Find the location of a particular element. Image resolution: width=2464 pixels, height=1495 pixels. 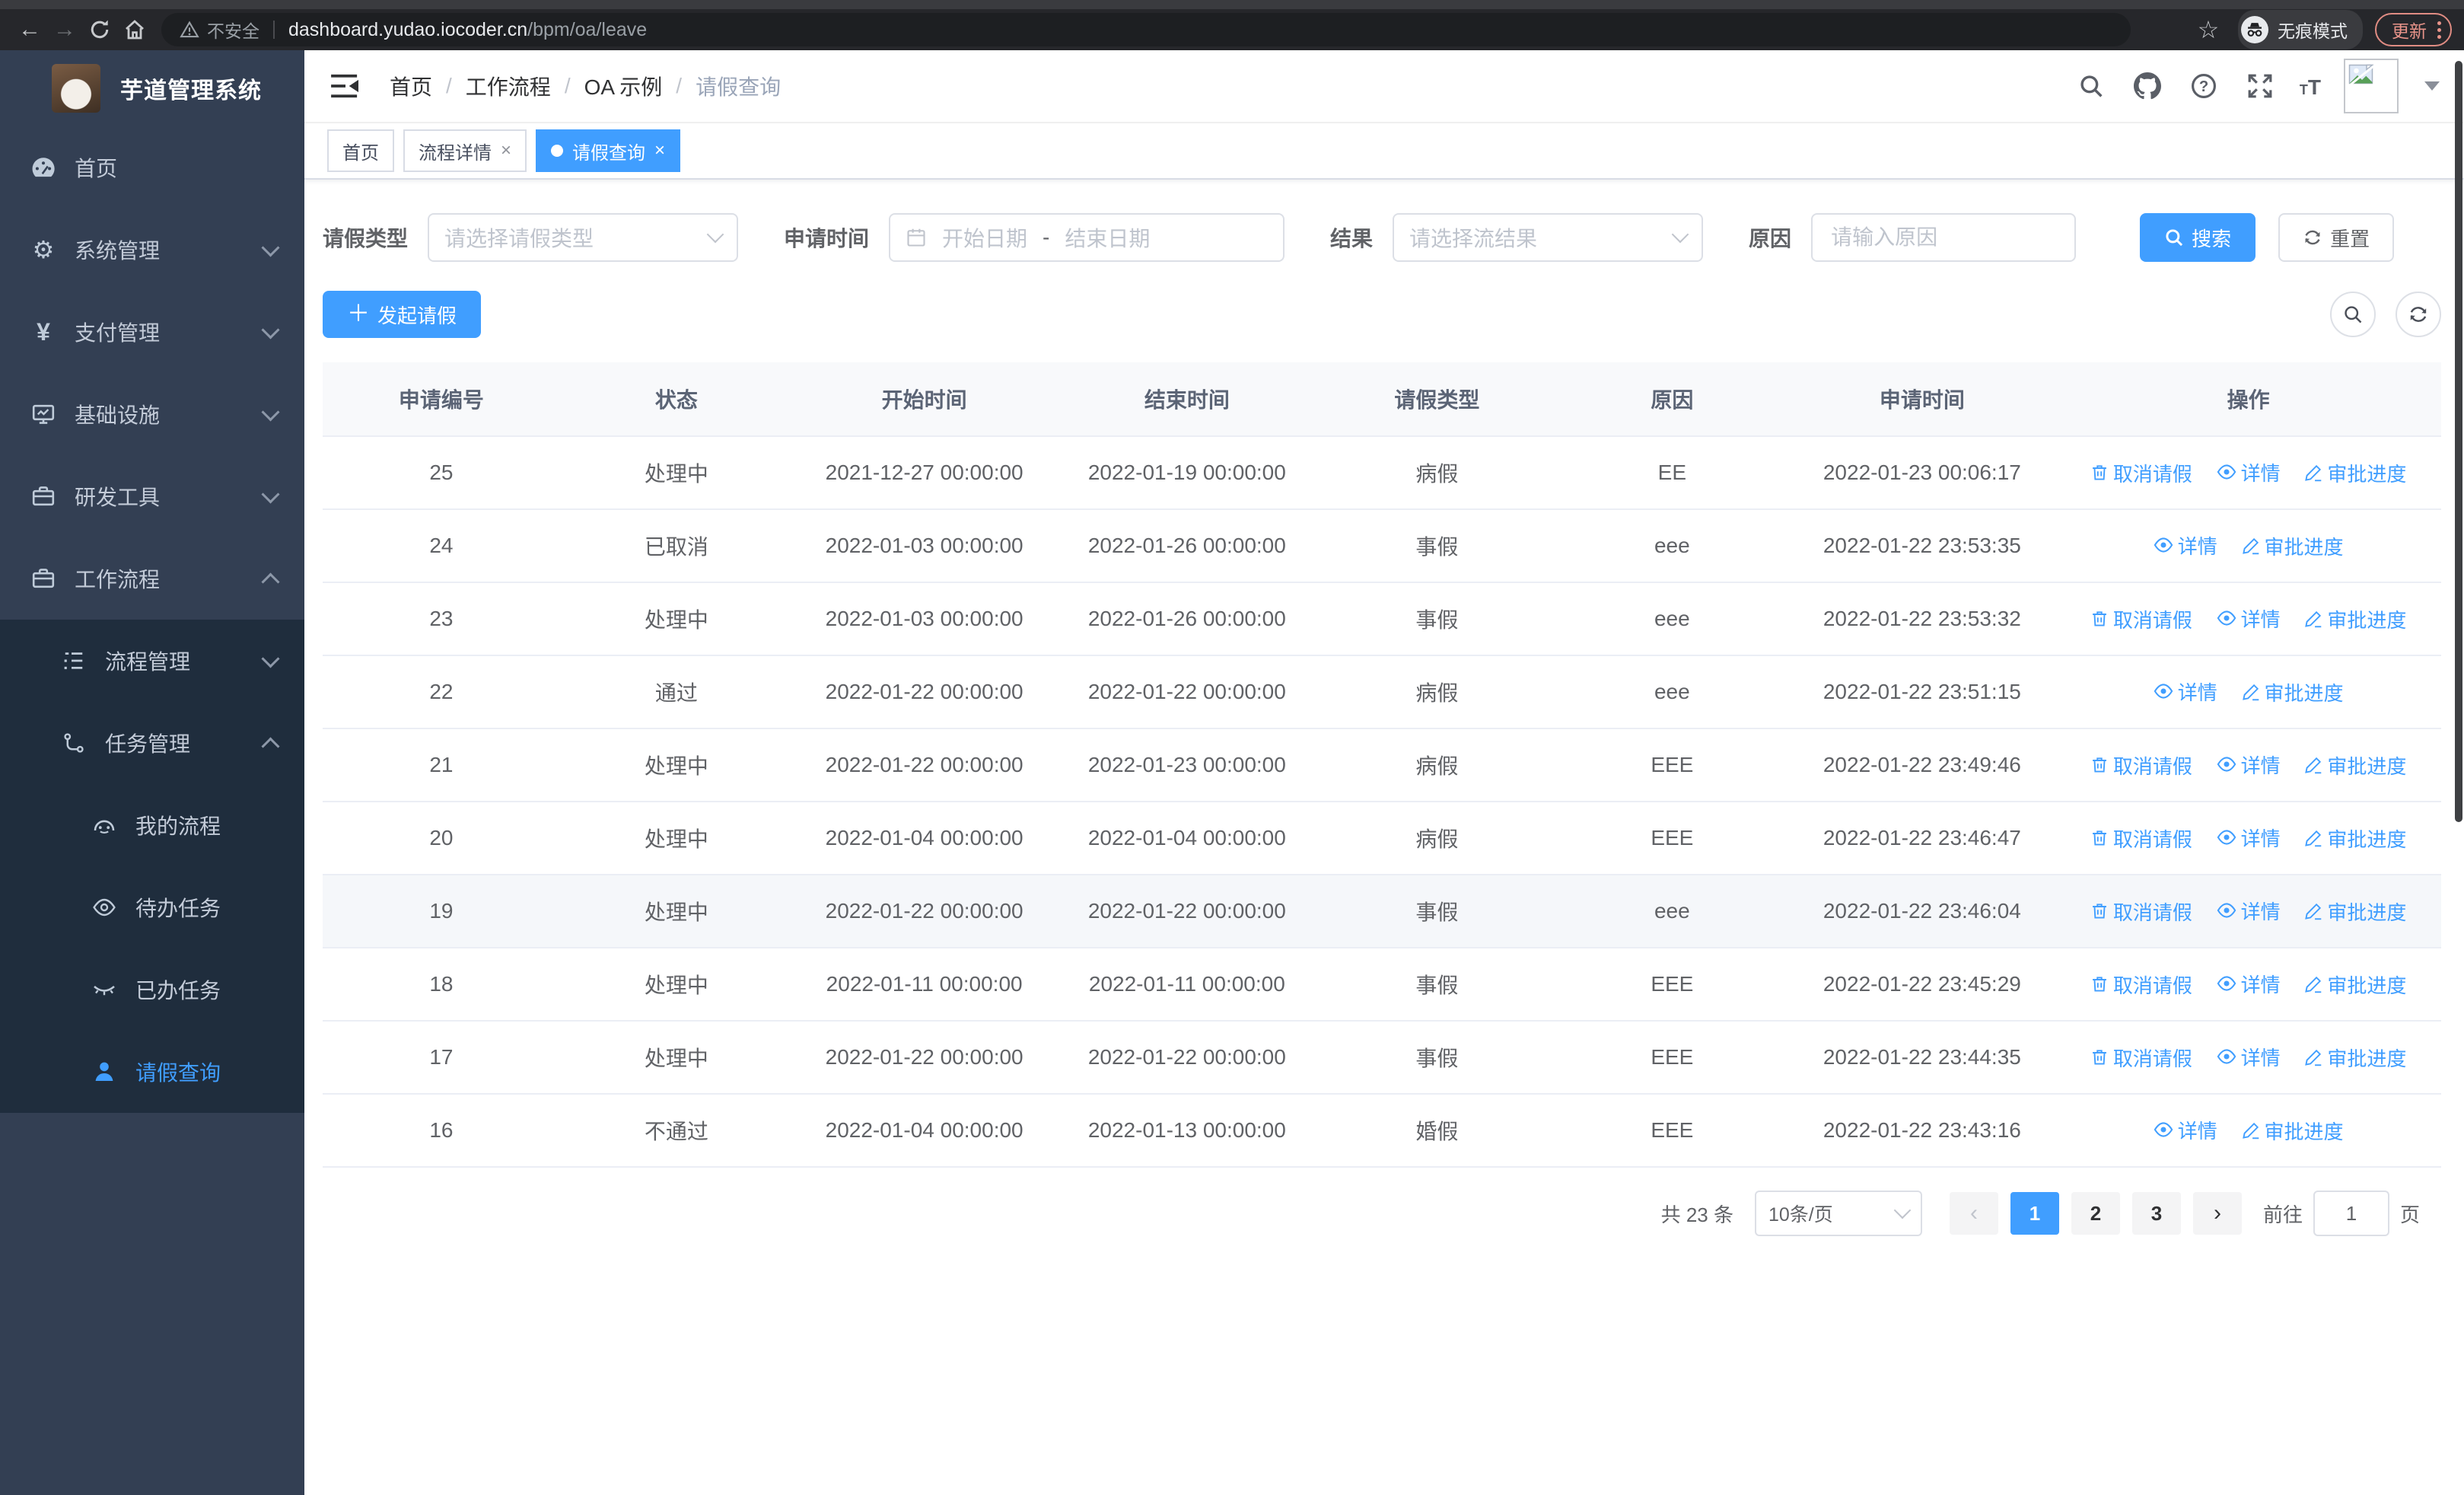

back-icon: ← is located at coordinates (29, 30).